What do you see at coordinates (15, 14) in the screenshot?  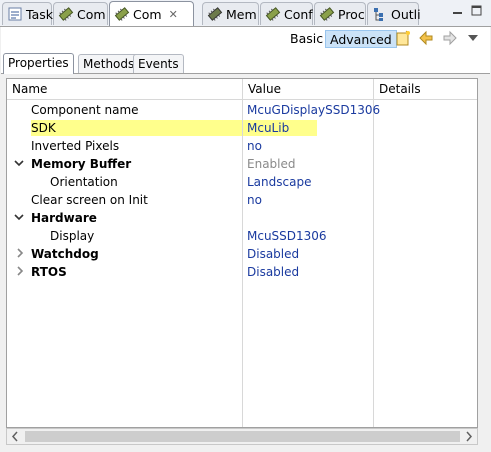 I see `tasks-icon` at bounding box center [15, 14].